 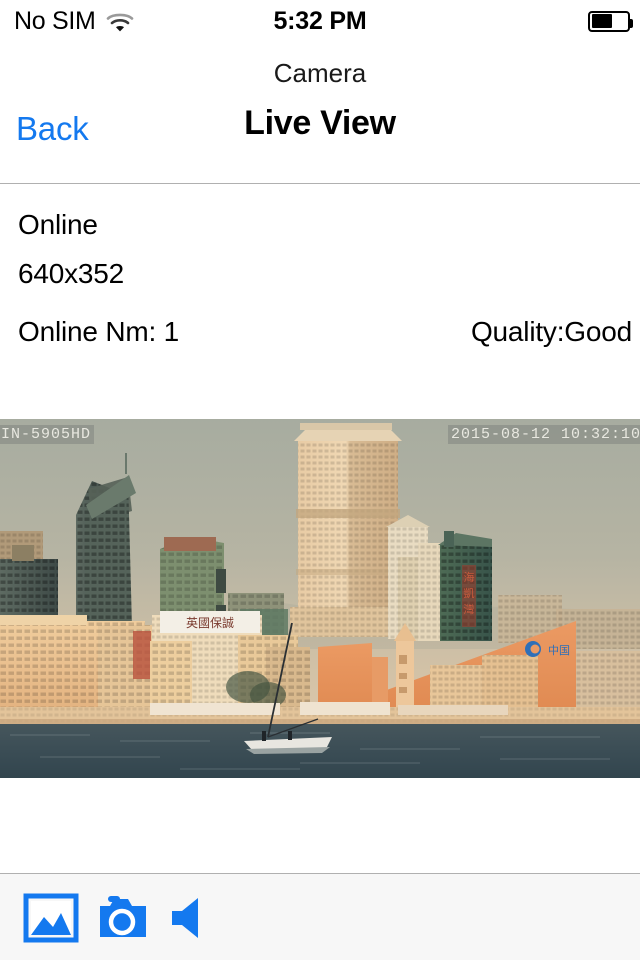 I want to click on camera-icon, so click(x=123, y=918).